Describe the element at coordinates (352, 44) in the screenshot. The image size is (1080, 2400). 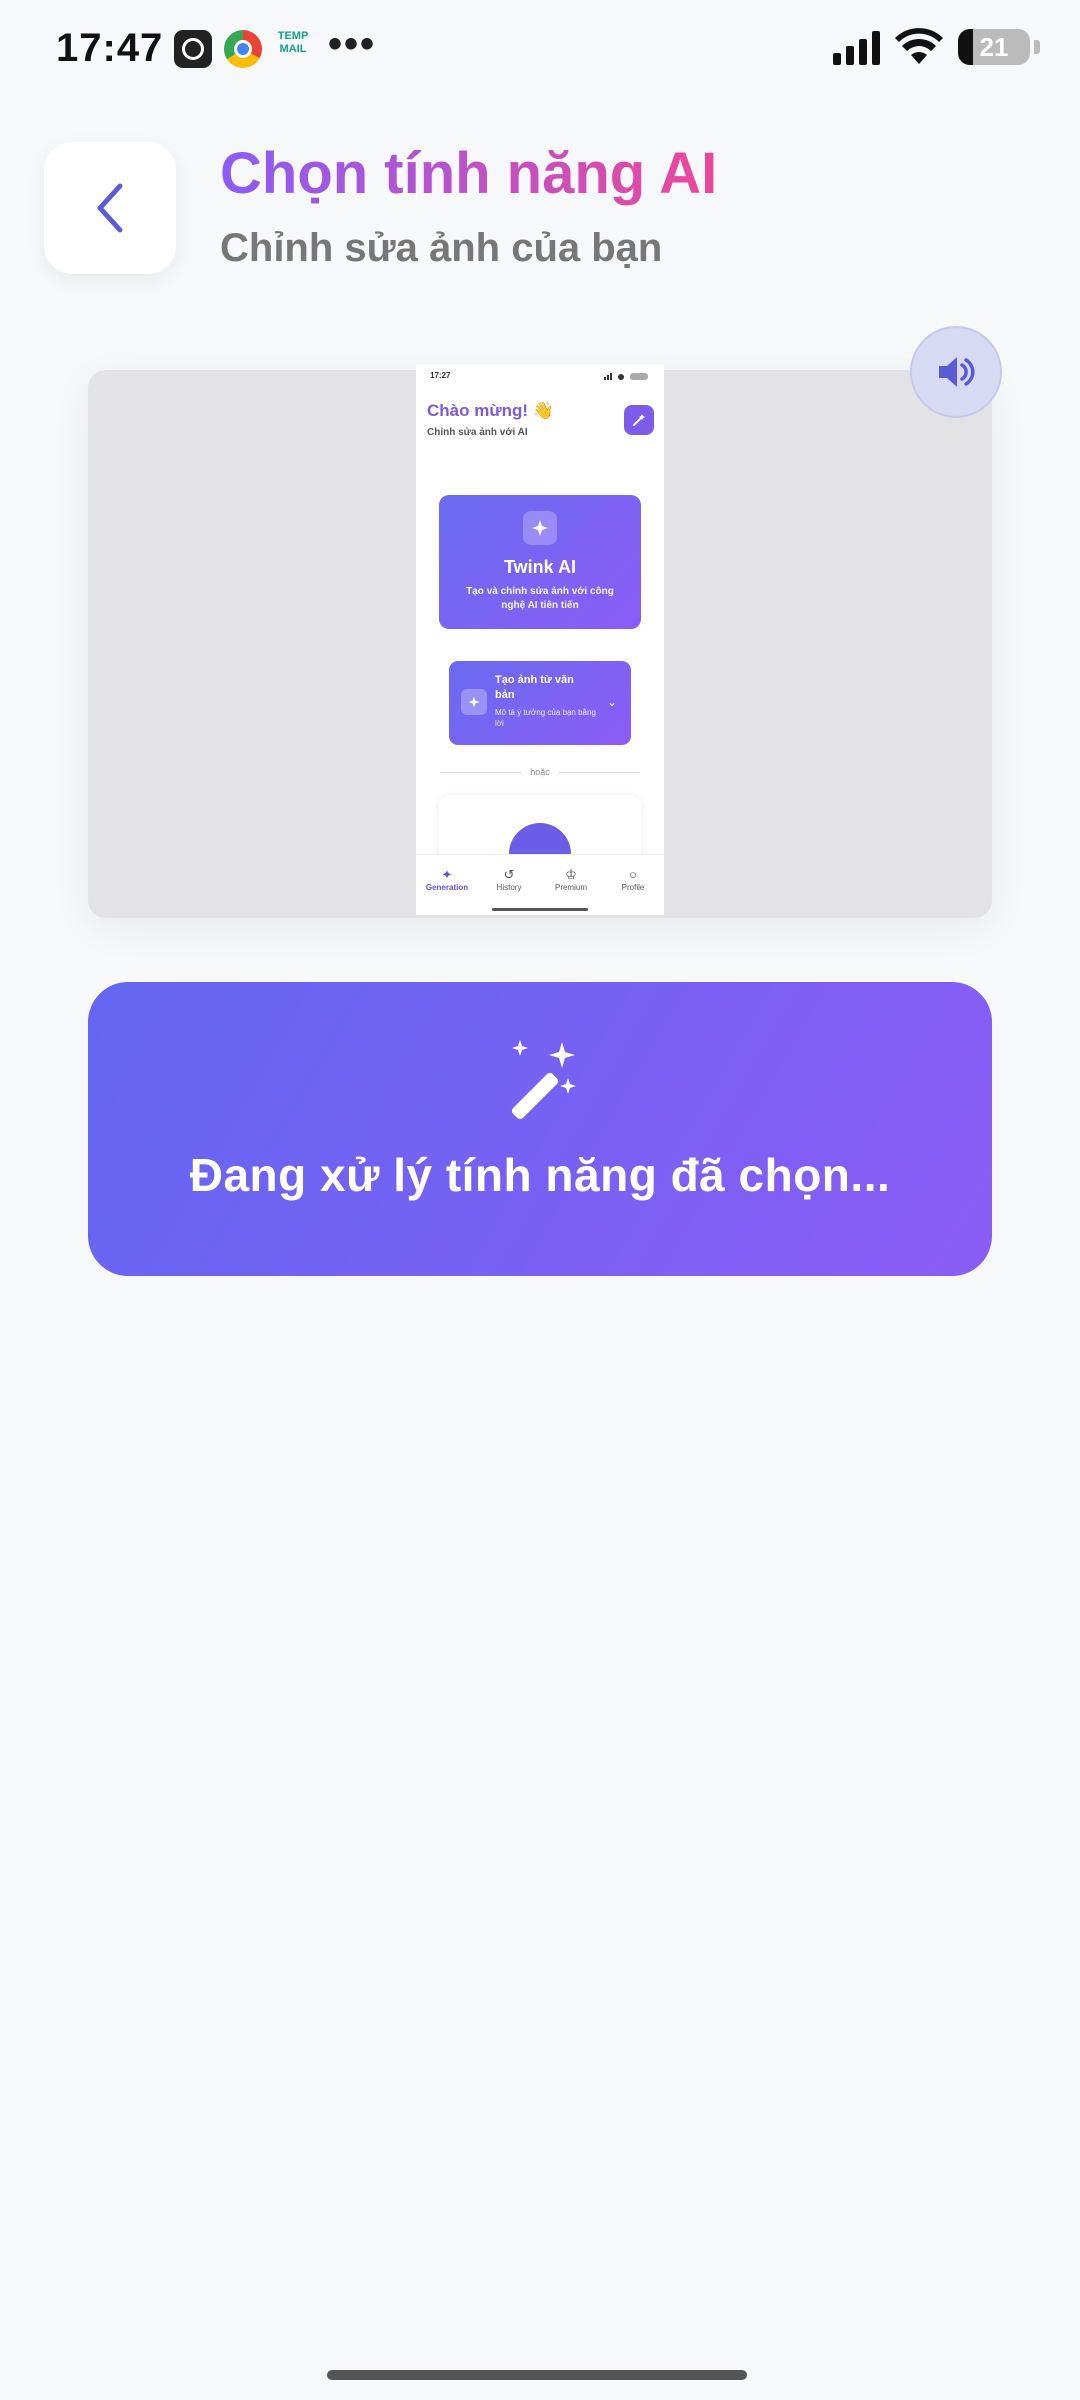
I see `more-notifications-icon: •••` at that location.